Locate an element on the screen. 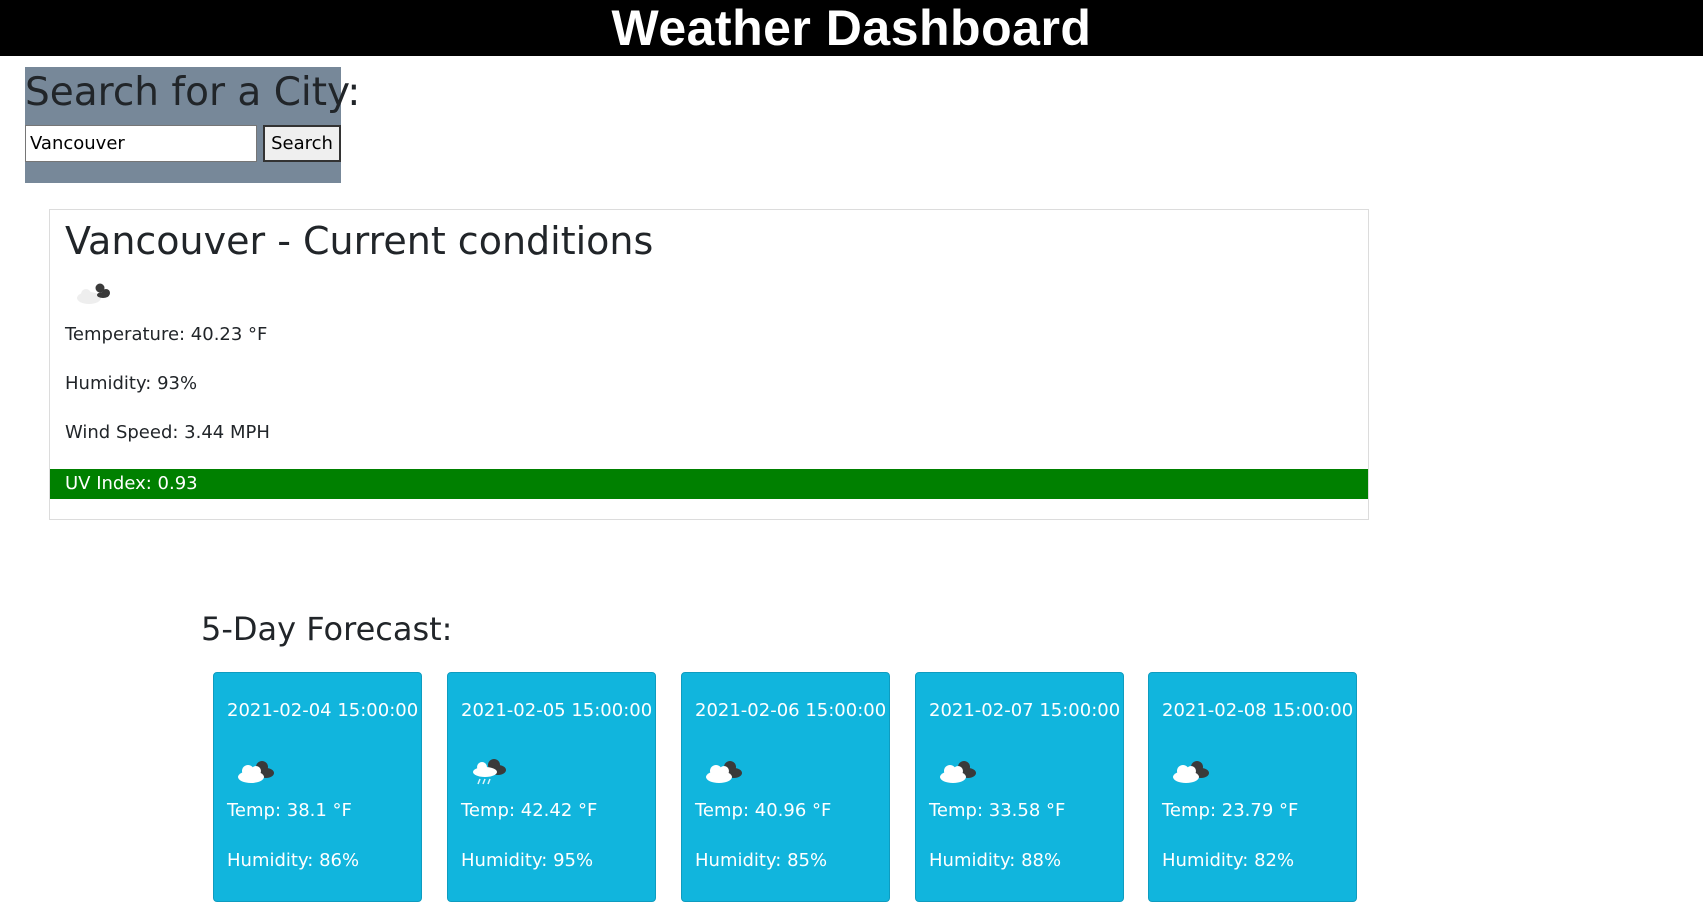 This screenshot has height=902, width=1703. forecast-humidity: Humidity: 86% is located at coordinates (293, 860).